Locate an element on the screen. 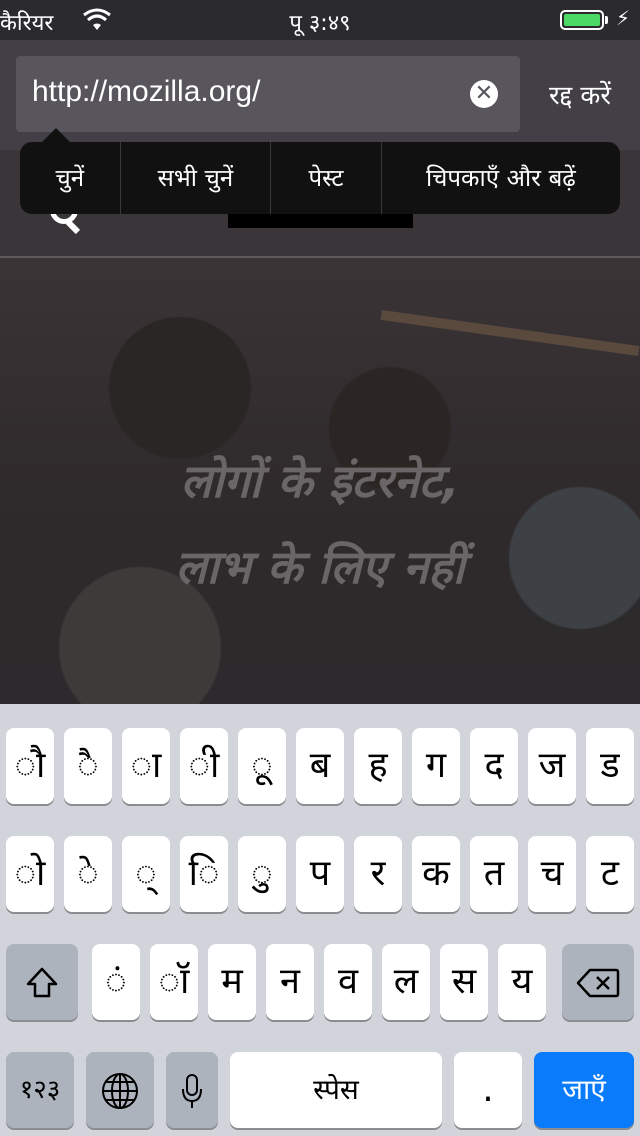 The height and width of the screenshot is (1136, 640). backspace-key is located at coordinates (598, 982).